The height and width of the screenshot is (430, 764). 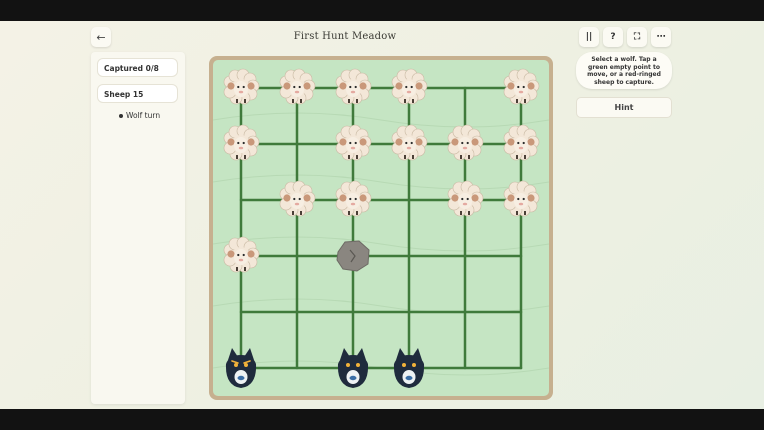 I want to click on turn-indicator: Wolf turn, so click(x=139, y=115).